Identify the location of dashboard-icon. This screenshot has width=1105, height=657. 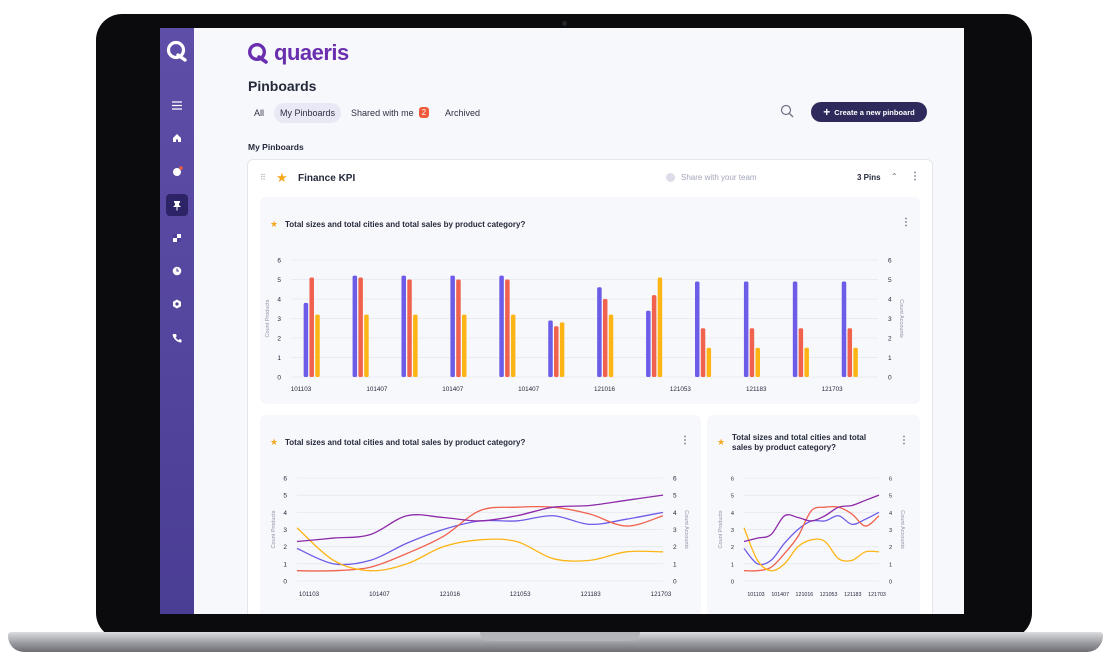
(177, 238).